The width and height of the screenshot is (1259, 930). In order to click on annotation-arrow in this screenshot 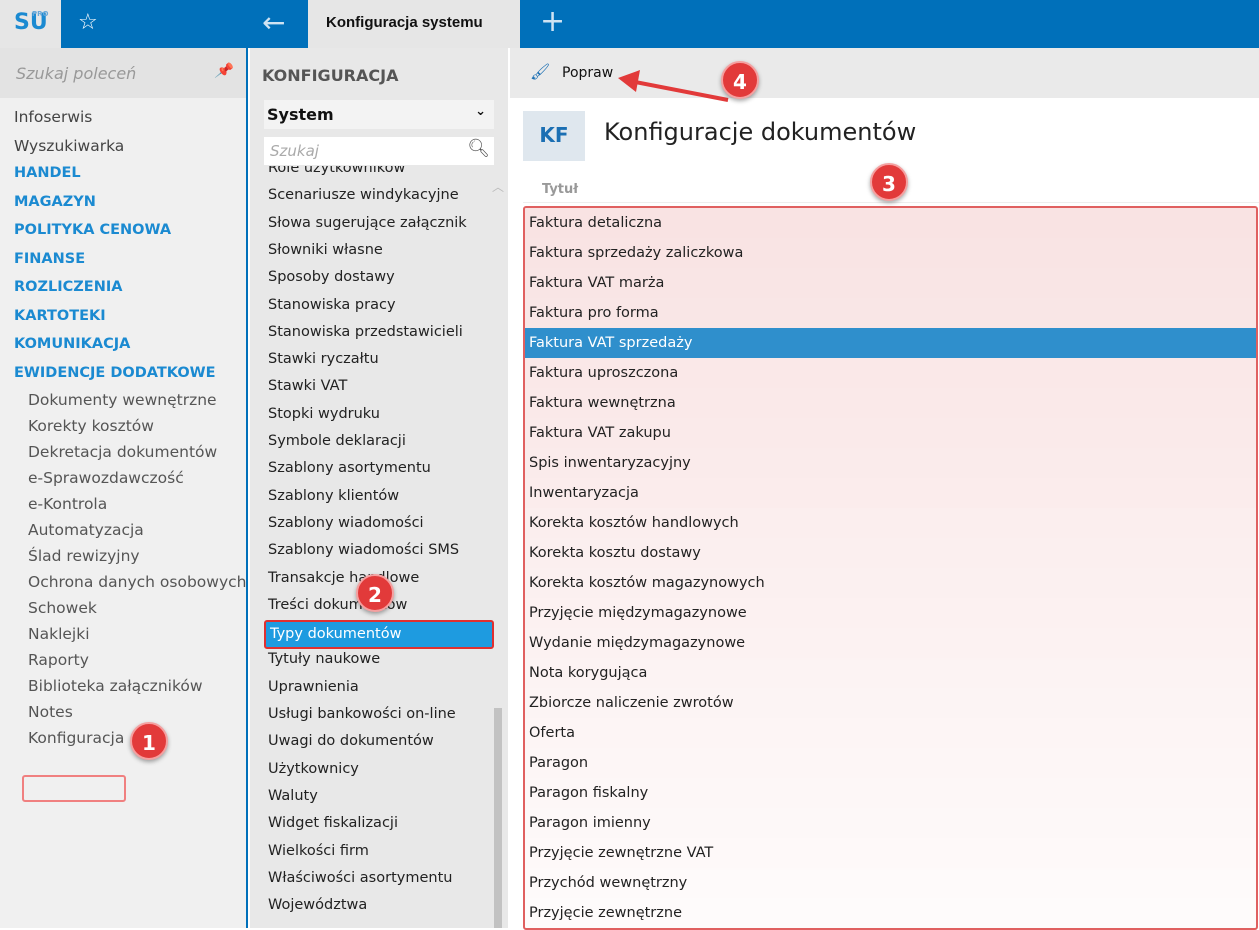, I will do `click(673, 86)`.